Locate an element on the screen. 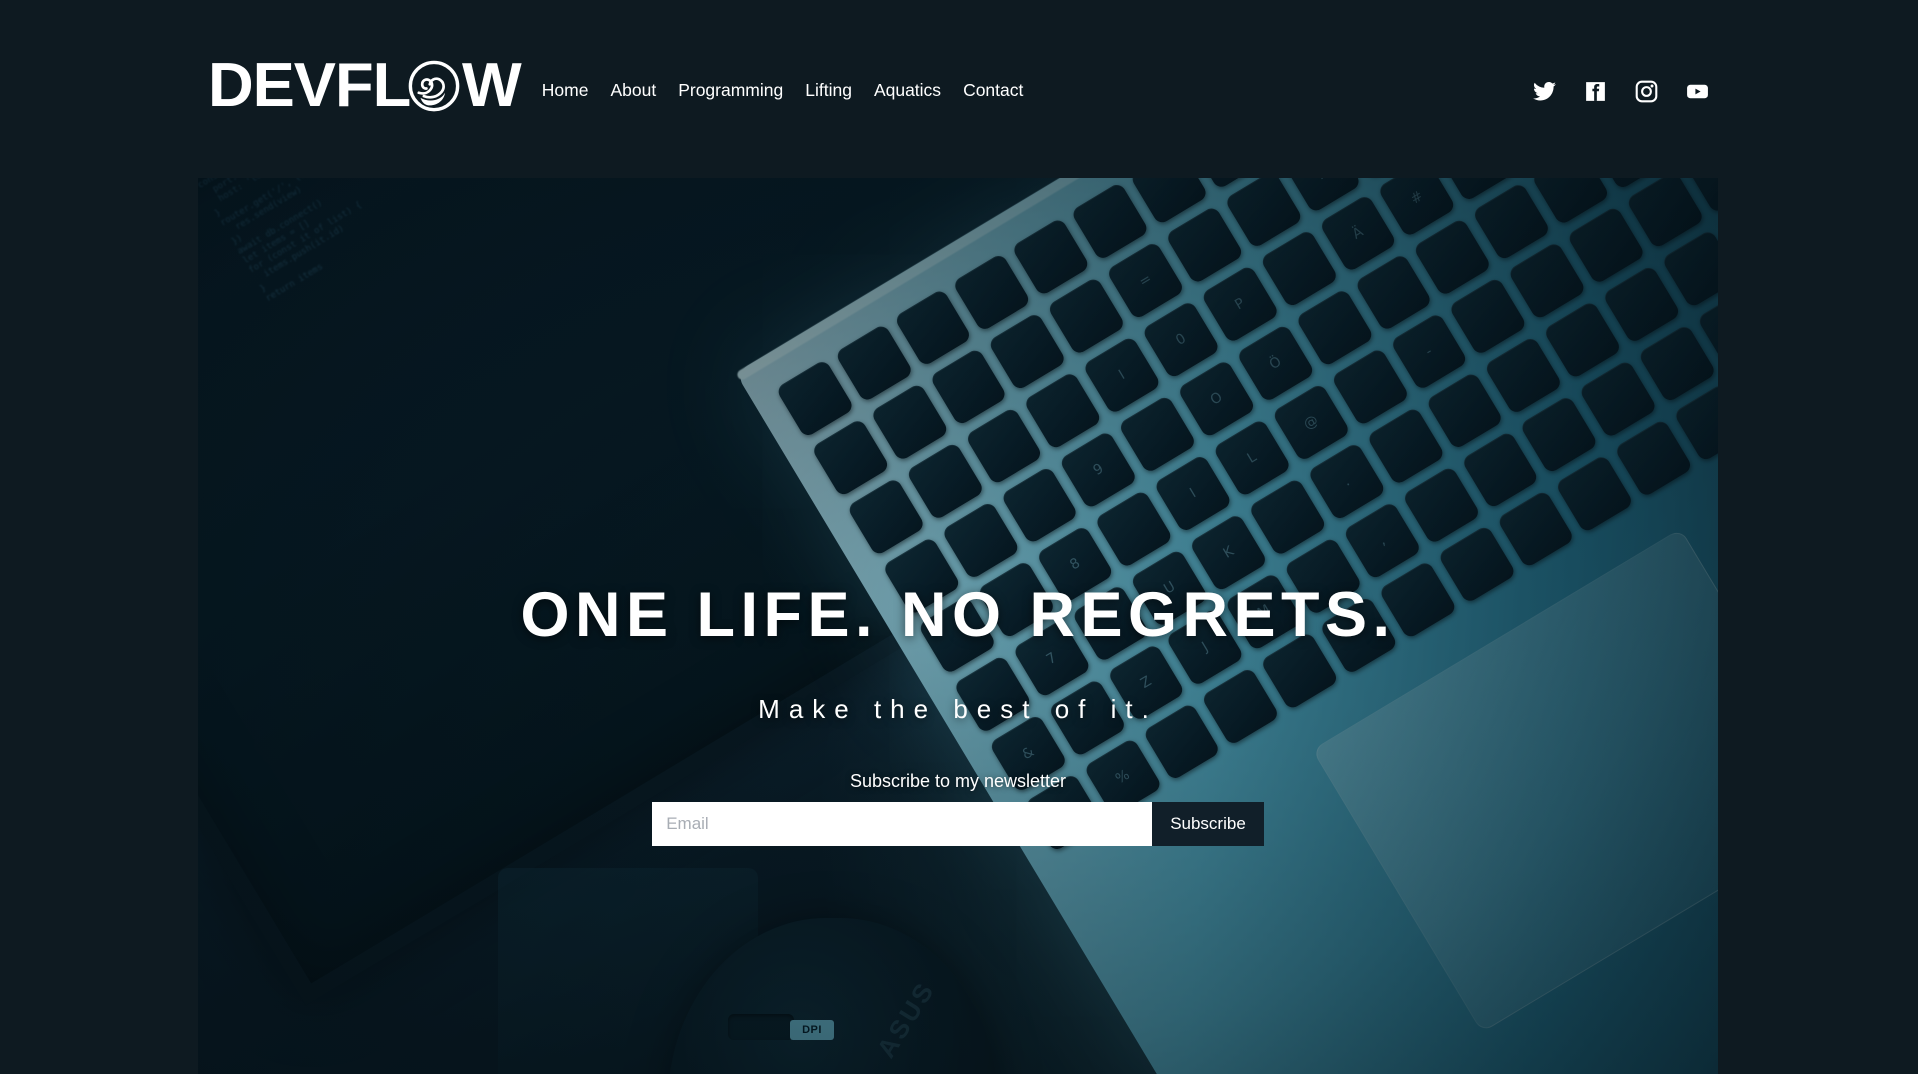 The width and height of the screenshot is (1918, 1074). newsletter-label: Subscribe to my newsletter is located at coordinates (958, 781).